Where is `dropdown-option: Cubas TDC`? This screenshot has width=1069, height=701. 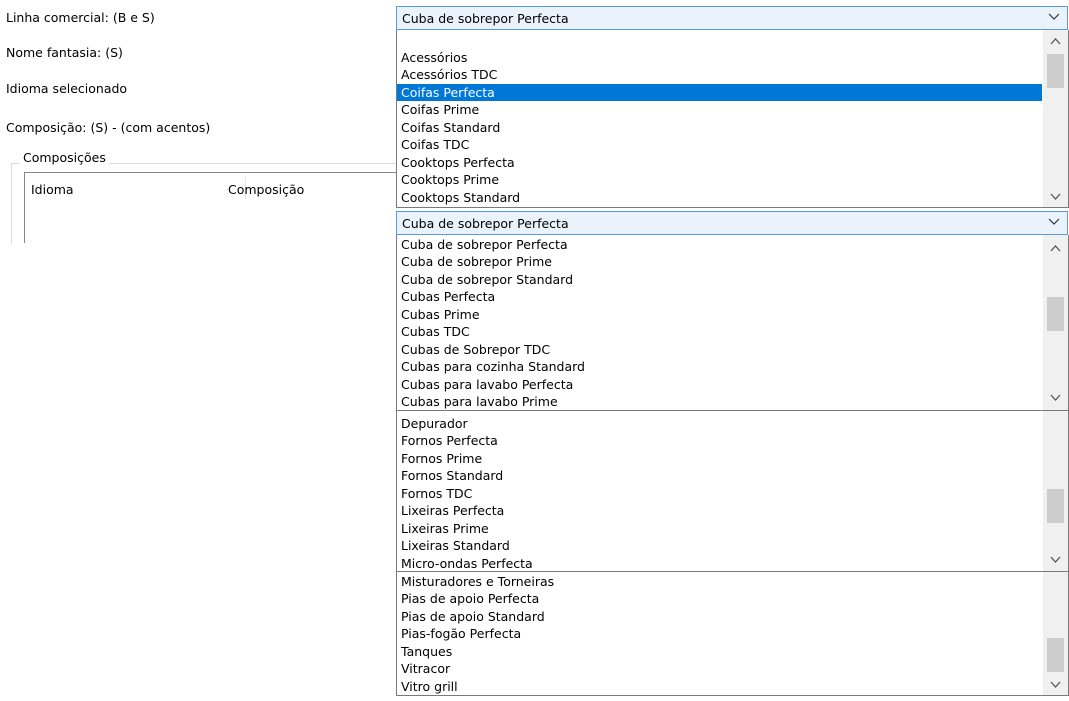 dropdown-option: Cubas TDC is located at coordinates (719, 331).